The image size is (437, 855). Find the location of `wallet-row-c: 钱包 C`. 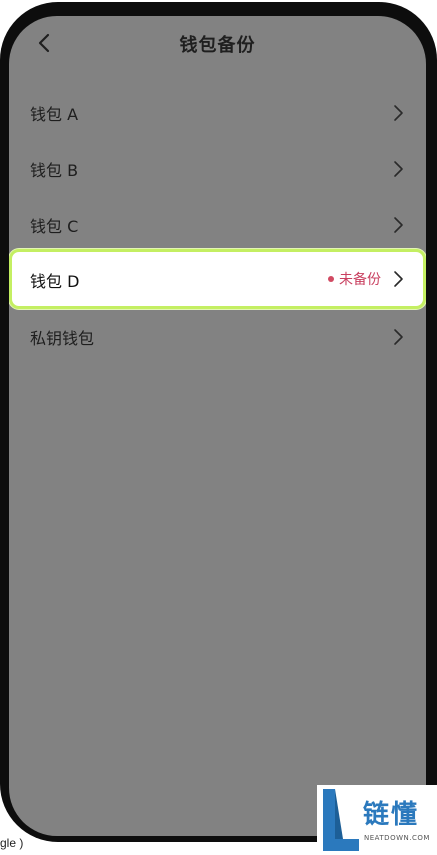

wallet-row-c: 钱包 C is located at coordinates (217, 225).